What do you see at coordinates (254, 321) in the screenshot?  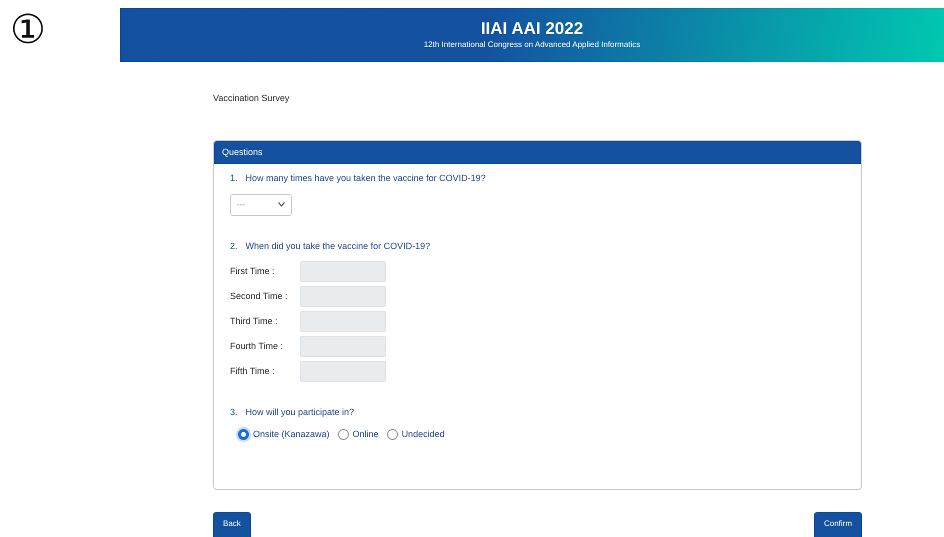 I see `field-label: Third Time :` at bounding box center [254, 321].